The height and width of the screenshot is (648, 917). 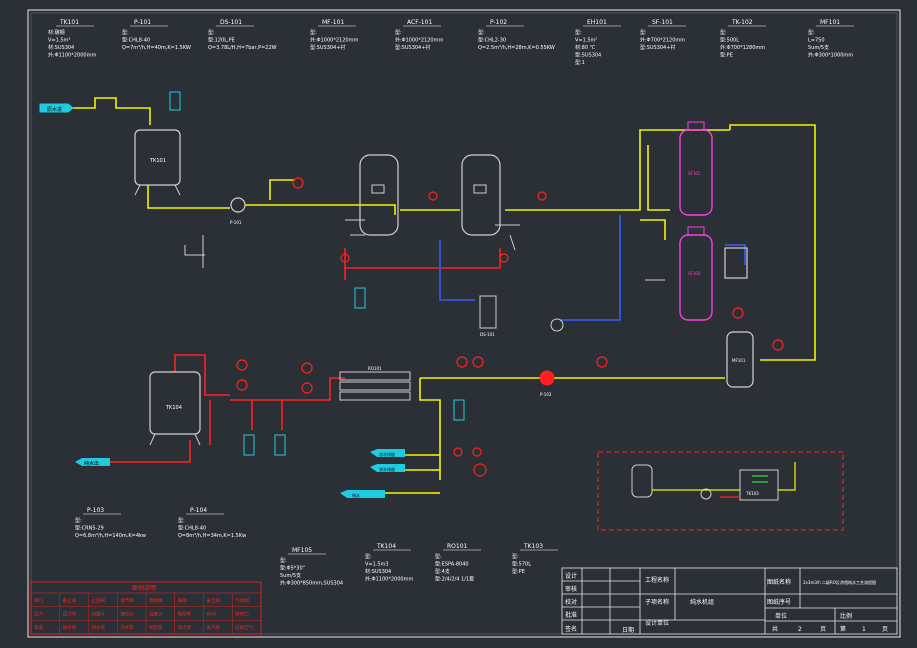 What do you see at coordinates (290, 575) in the screenshot?
I see `spec-line-12-2: 5um/5支` at bounding box center [290, 575].